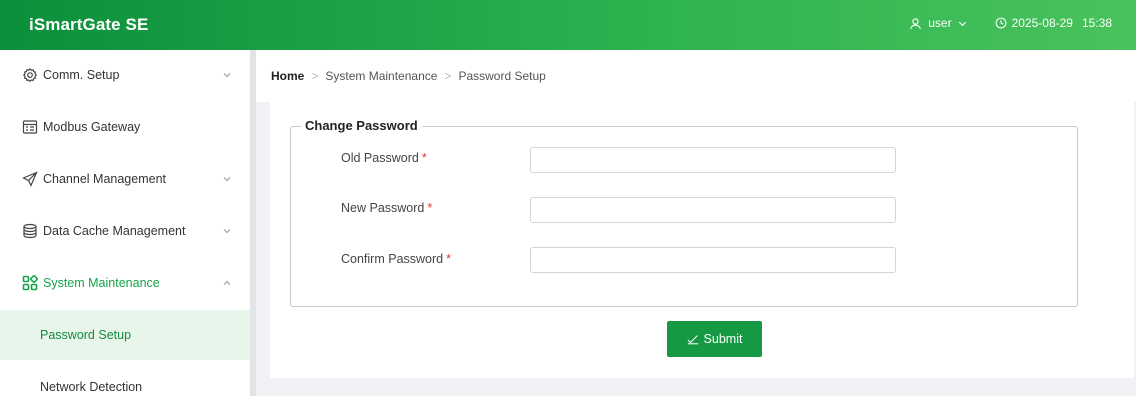  I want to click on submit-label: Submit, so click(723, 339).